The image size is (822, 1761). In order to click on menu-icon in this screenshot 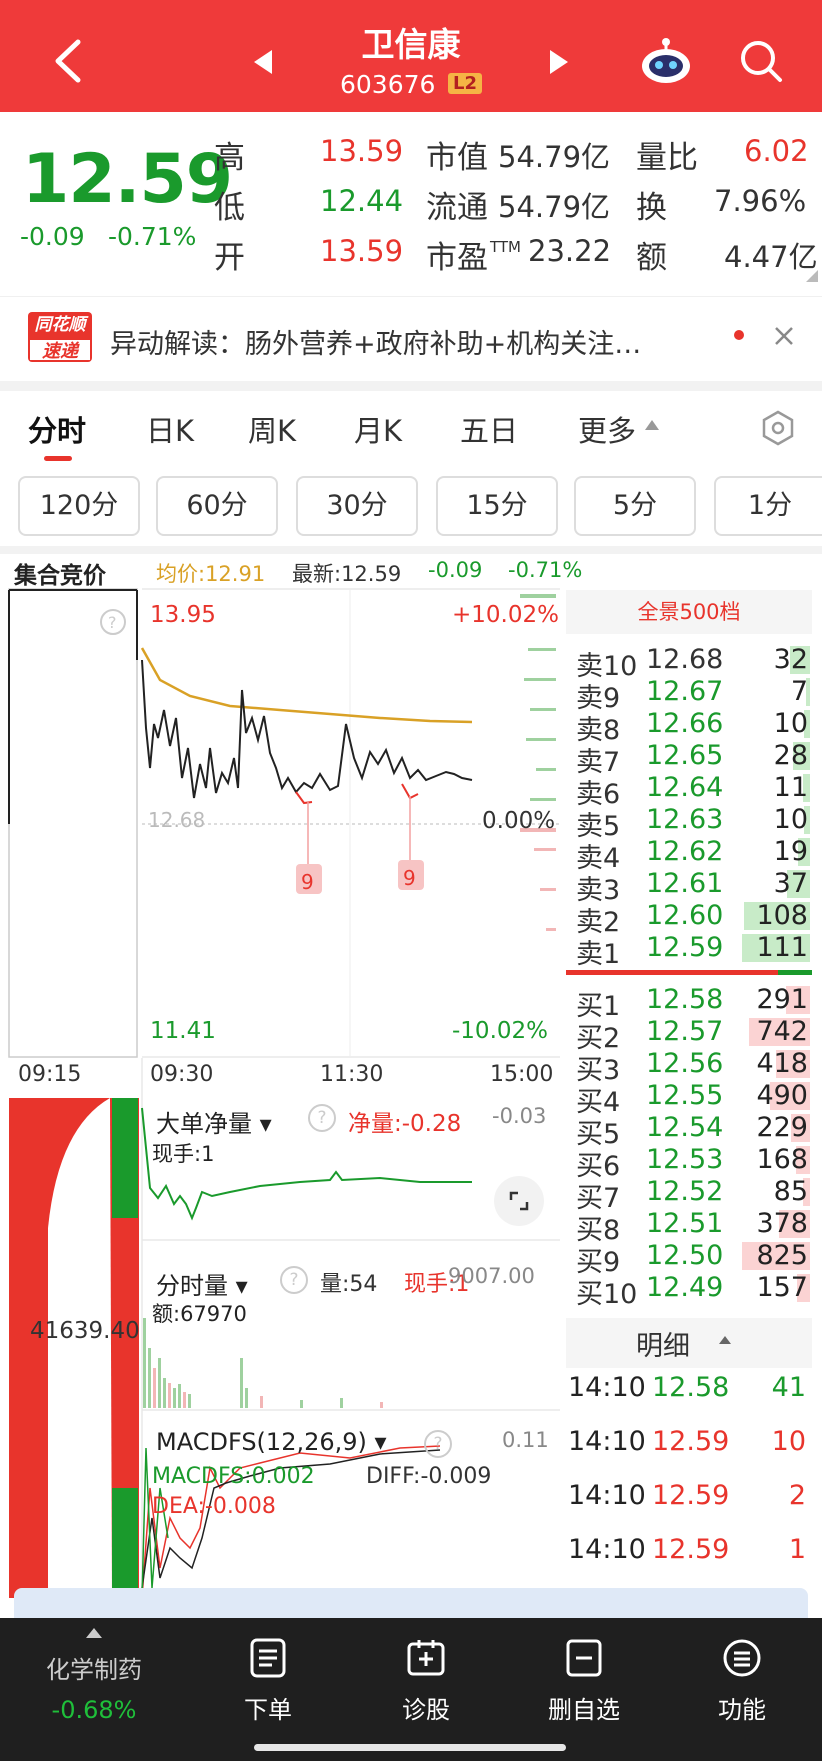, I will do `click(742, 1658)`.